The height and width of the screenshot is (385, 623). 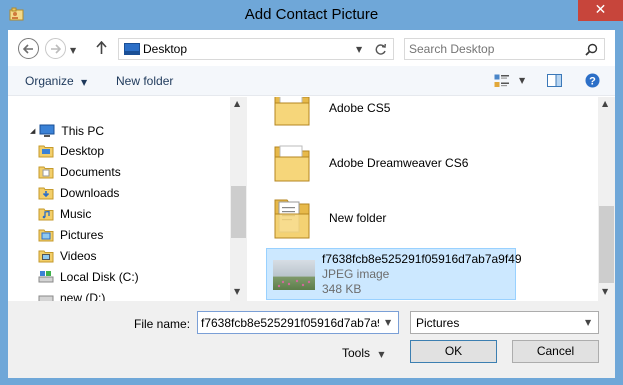 I want to click on music-folder-icon, so click(x=46, y=214).